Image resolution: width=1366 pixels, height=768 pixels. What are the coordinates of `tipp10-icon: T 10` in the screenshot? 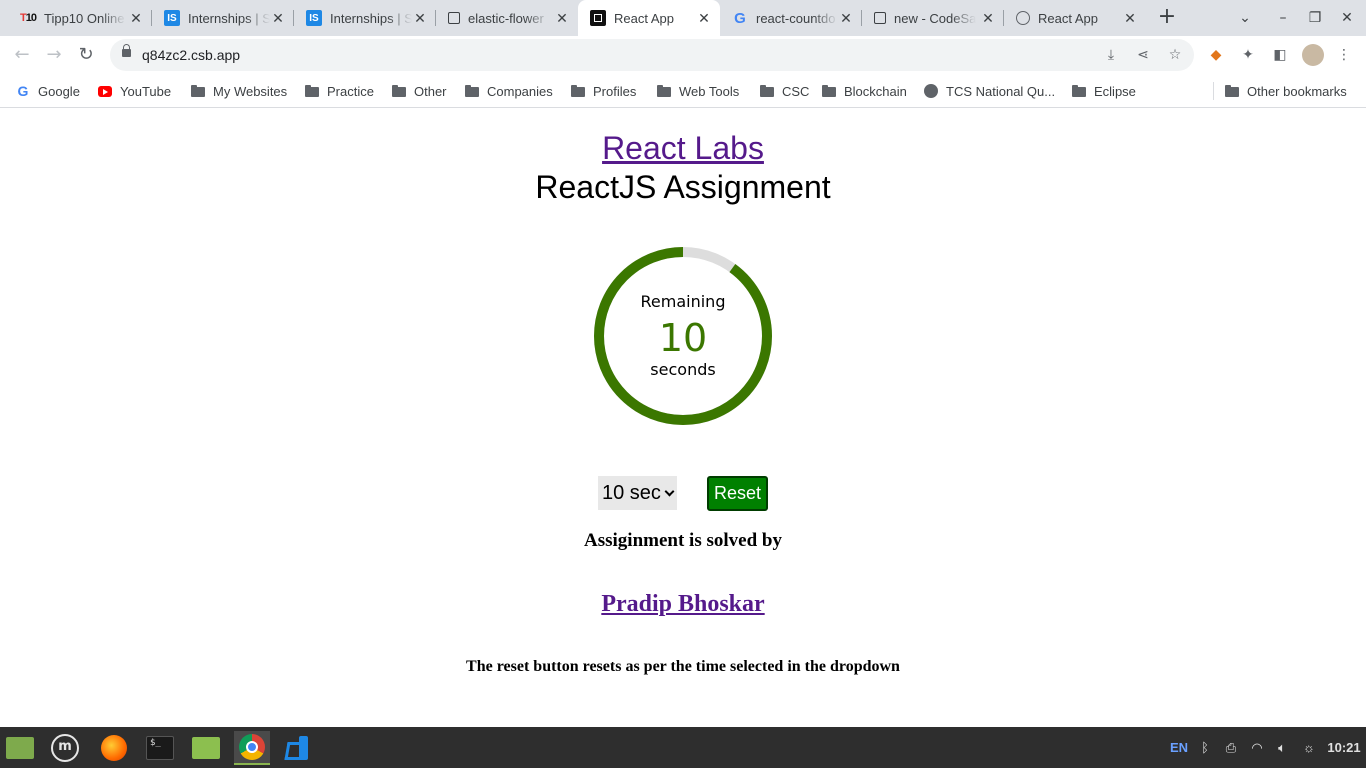 It's located at (28, 18).